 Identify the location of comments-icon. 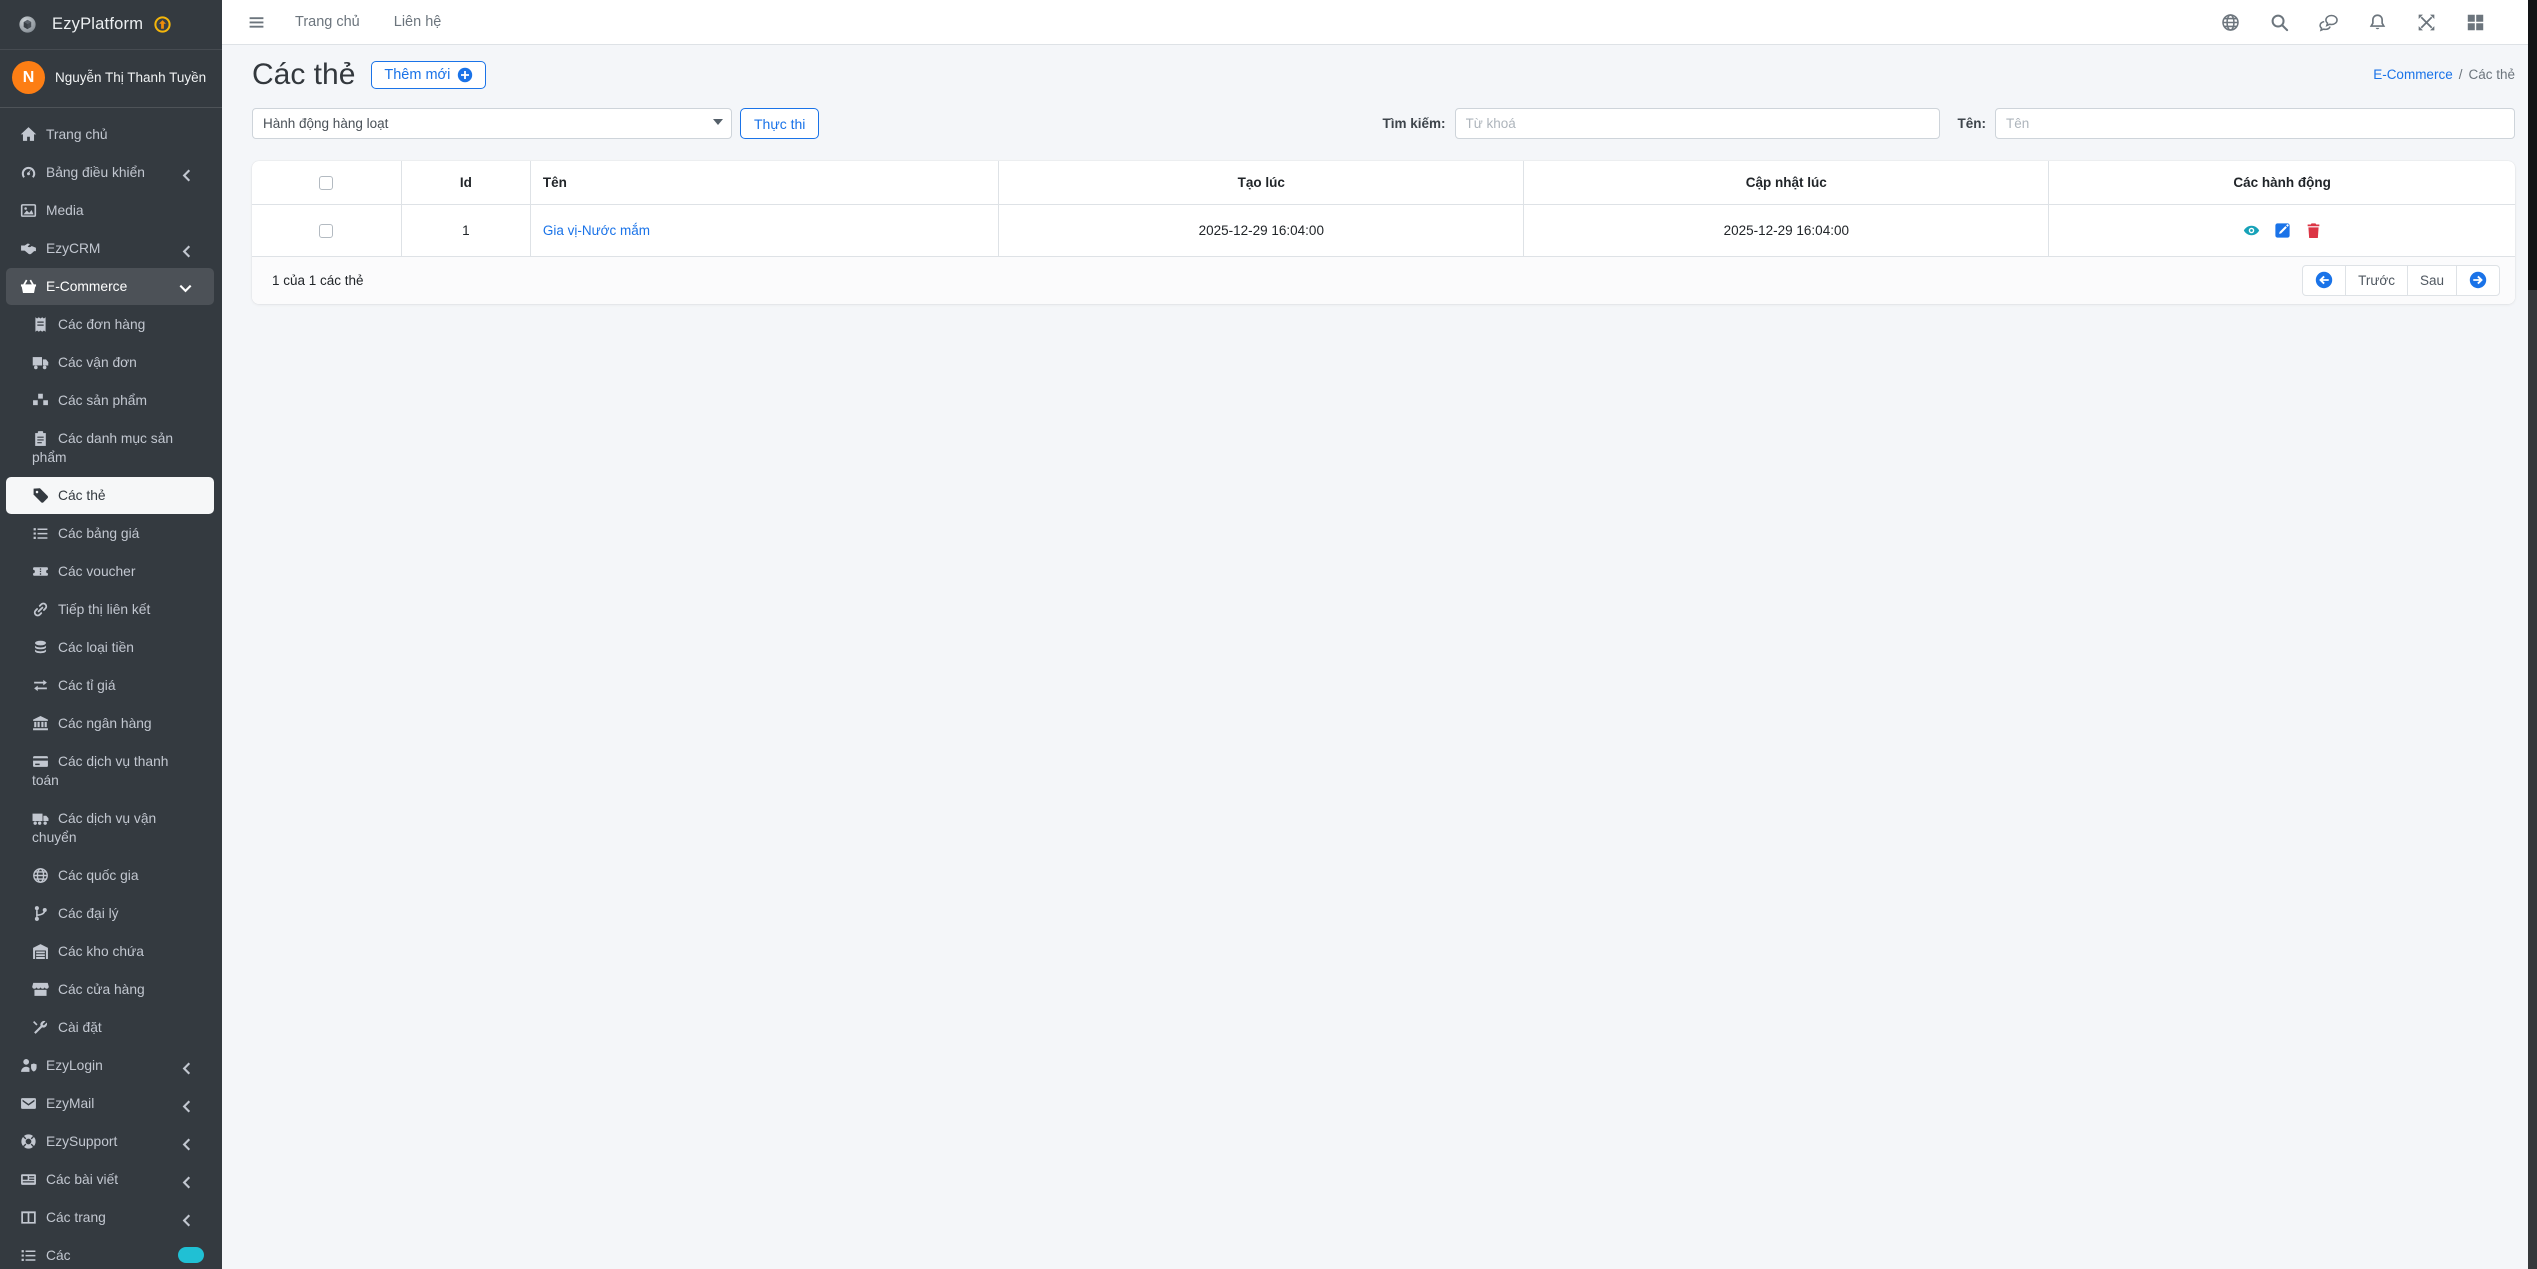
(2328, 22).